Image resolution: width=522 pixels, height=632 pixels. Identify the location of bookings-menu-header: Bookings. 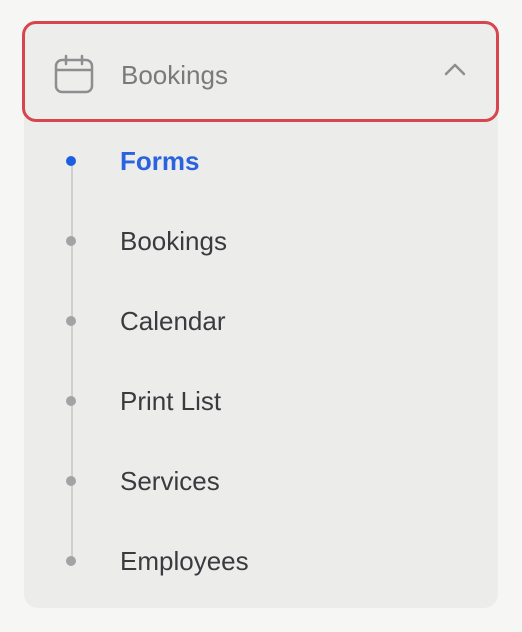
(260, 71).